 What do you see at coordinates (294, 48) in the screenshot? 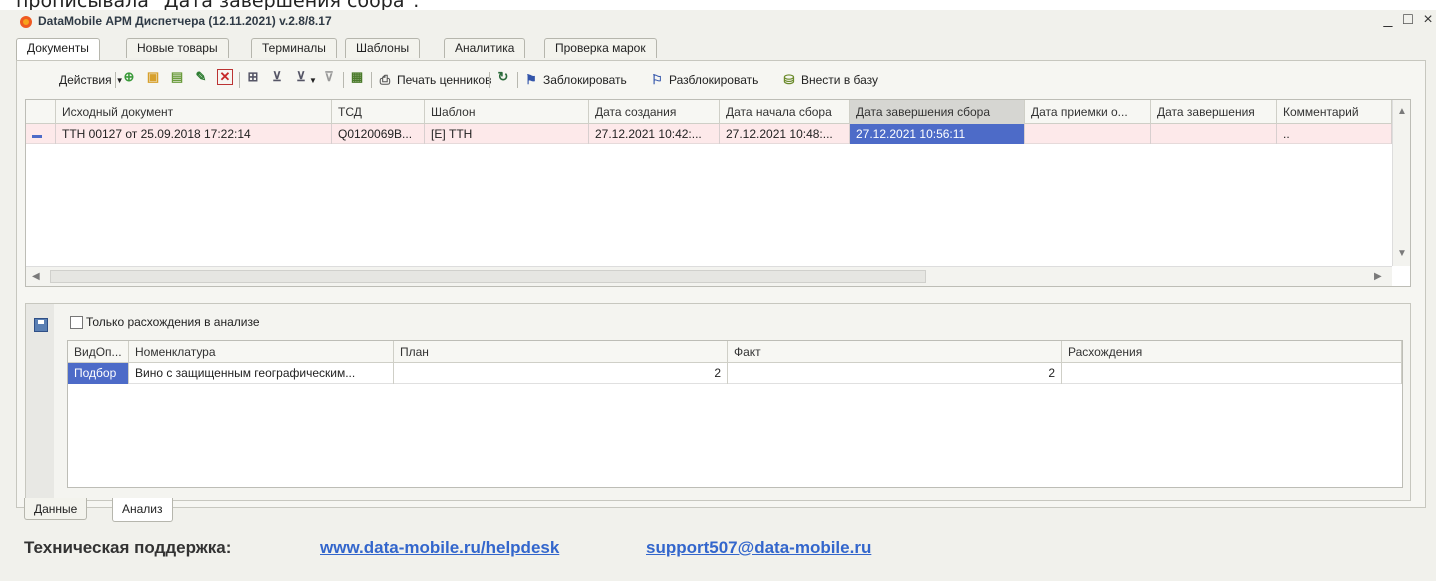
I see `tab-terminals: Терминалы` at bounding box center [294, 48].